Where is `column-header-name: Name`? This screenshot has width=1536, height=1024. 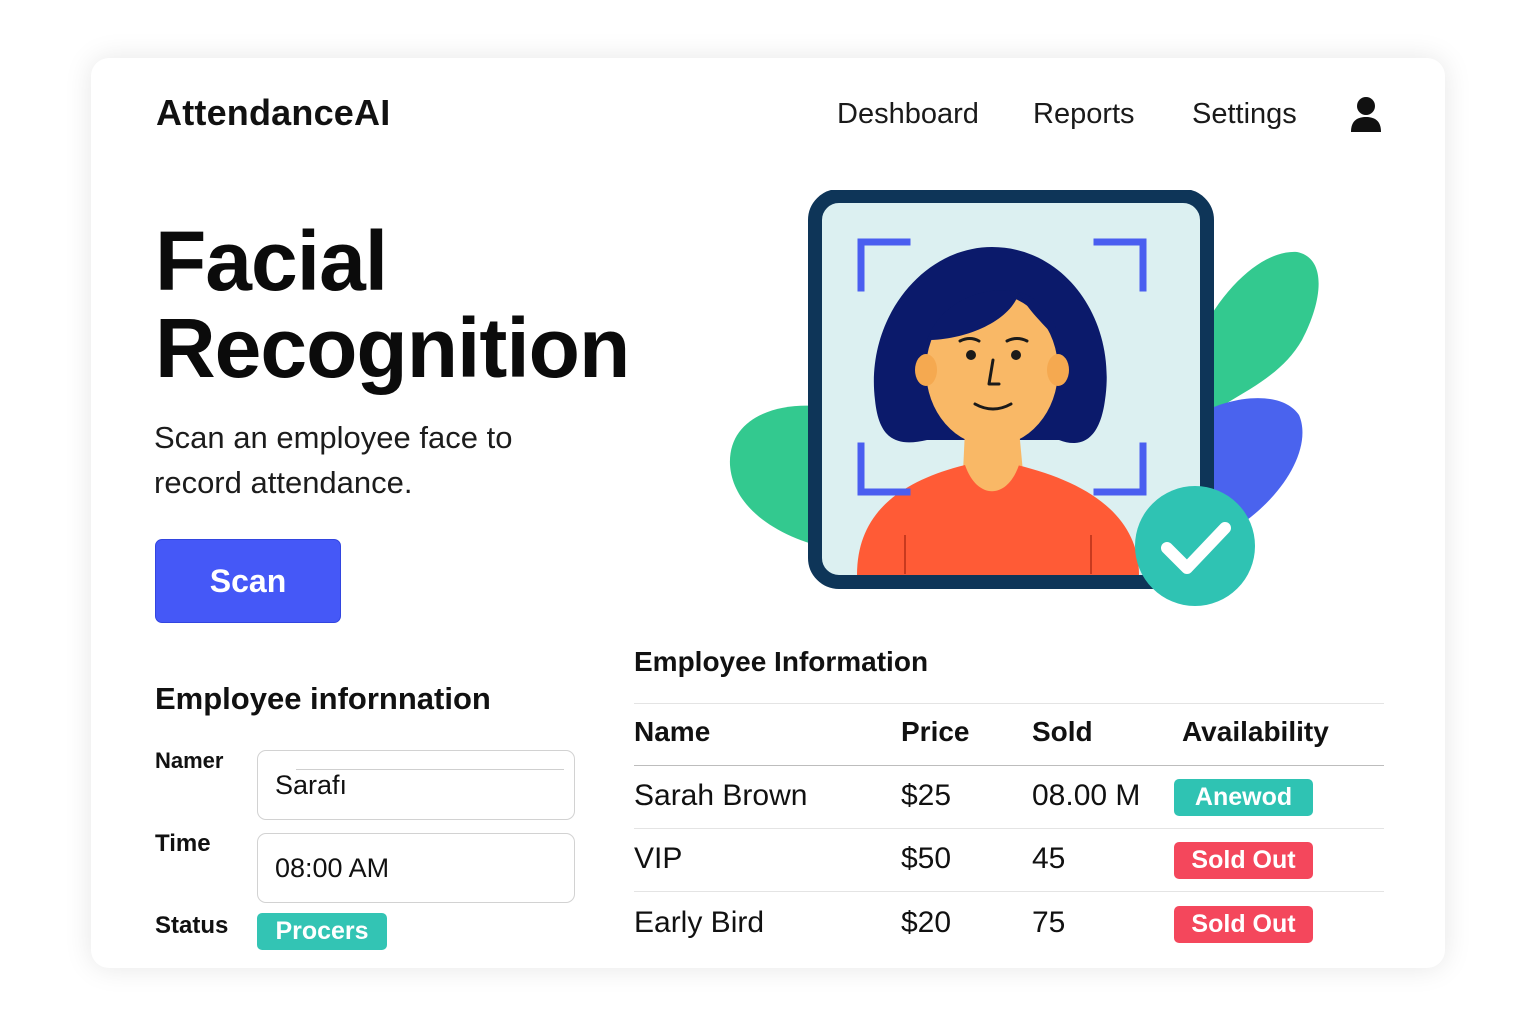 column-header-name: Name is located at coordinates (672, 731).